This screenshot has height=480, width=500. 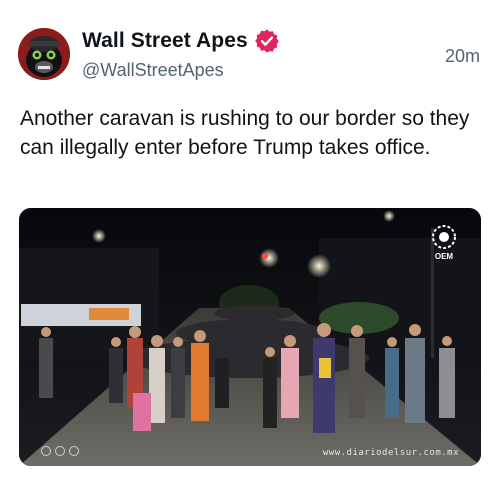 What do you see at coordinates (153, 70) in the screenshot?
I see `author-handle: @WallStreetApes` at bounding box center [153, 70].